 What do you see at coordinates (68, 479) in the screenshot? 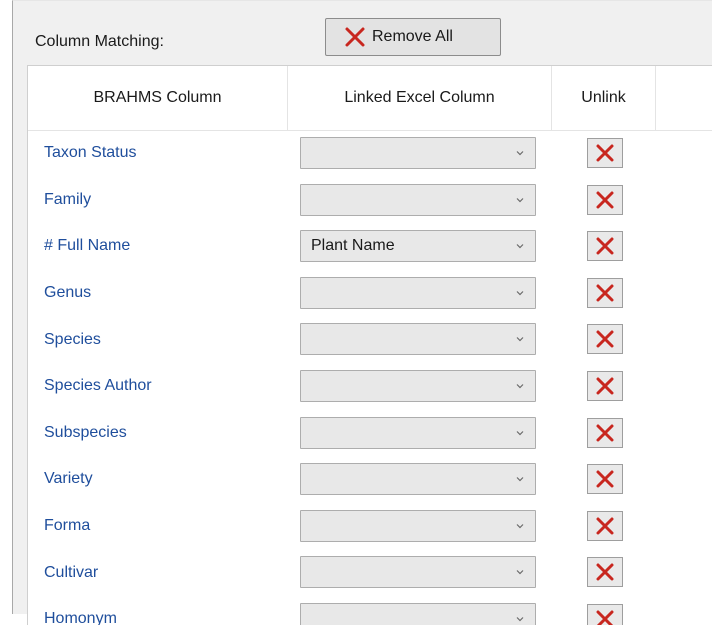
I see `brahms-column-name: Variety` at bounding box center [68, 479].